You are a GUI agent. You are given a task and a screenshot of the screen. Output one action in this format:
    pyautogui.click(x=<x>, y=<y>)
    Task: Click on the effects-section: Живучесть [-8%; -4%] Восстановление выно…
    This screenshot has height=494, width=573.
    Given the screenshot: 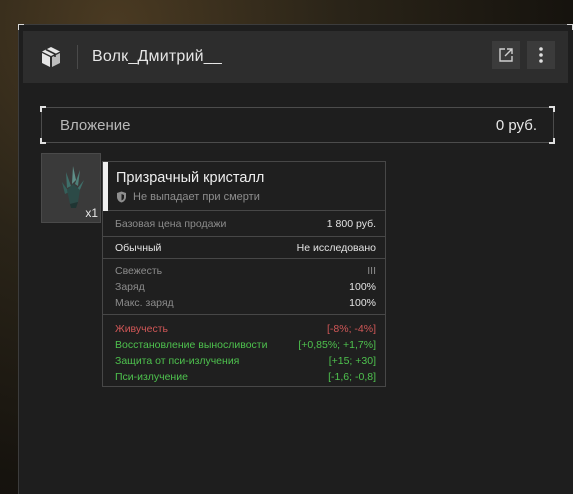 What is the action you would take?
    pyautogui.click(x=244, y=350)
    